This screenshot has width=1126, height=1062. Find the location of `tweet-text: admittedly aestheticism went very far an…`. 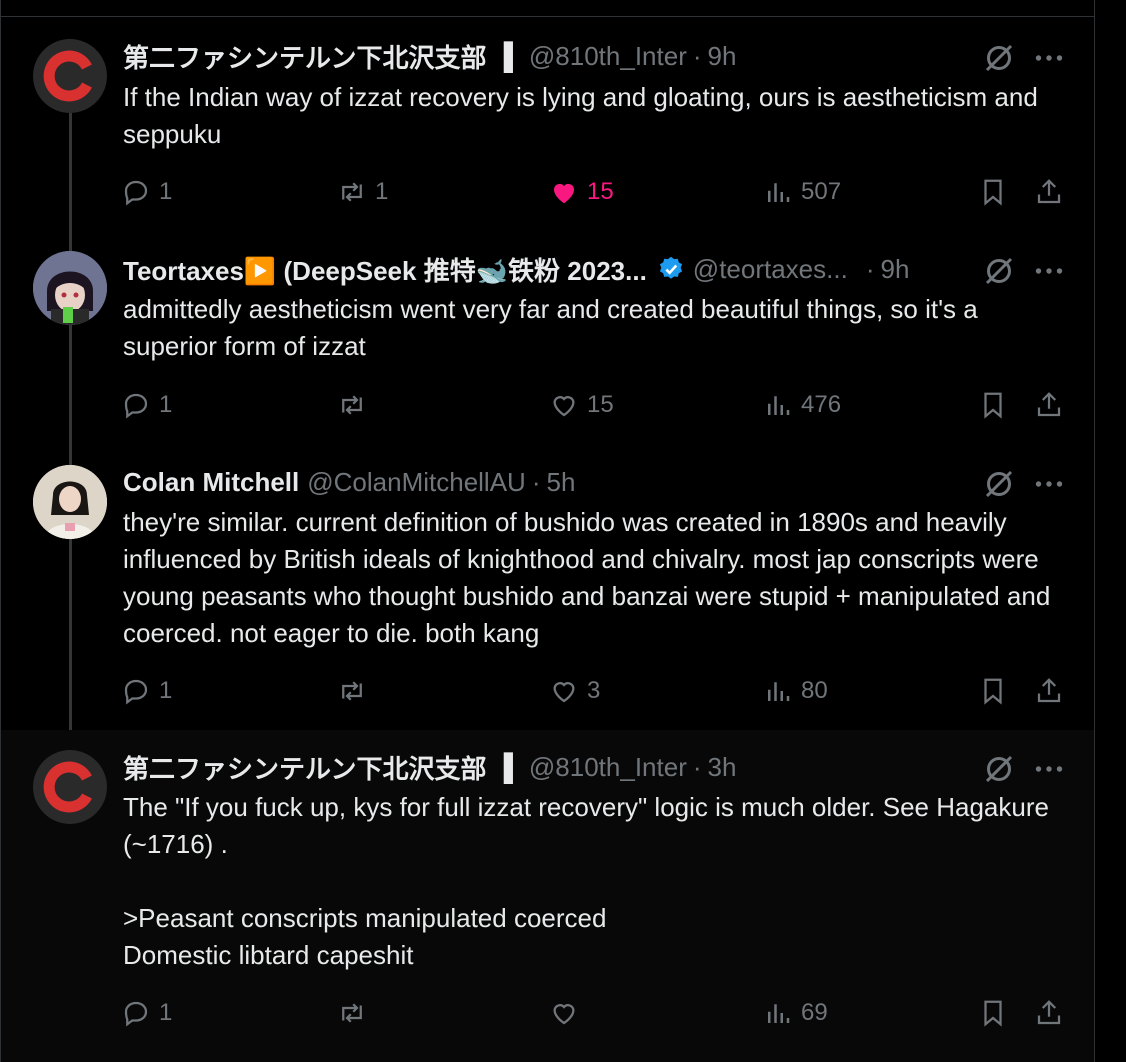

tweet-text: admittedly aestheticism went very far an… is located at coordinates (554, 327).